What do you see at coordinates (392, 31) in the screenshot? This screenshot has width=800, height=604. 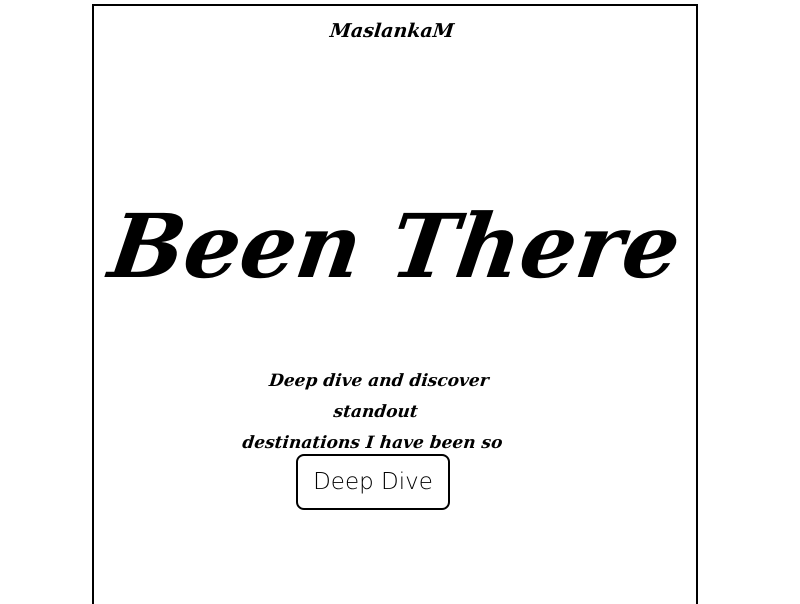 I see `brand-logo-text: MaslankaM` at bounding box center [392, 31].